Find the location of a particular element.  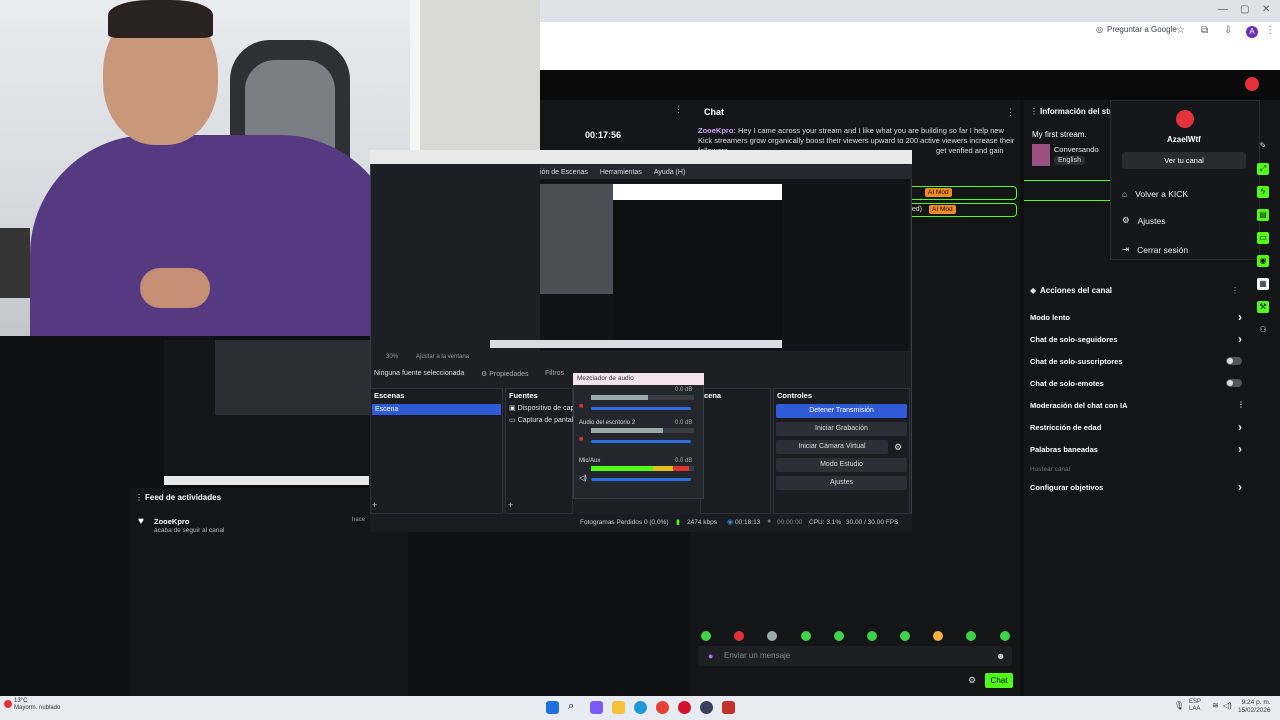

mute-toggle-icon: ◁) is located at coordinates (583, 478).